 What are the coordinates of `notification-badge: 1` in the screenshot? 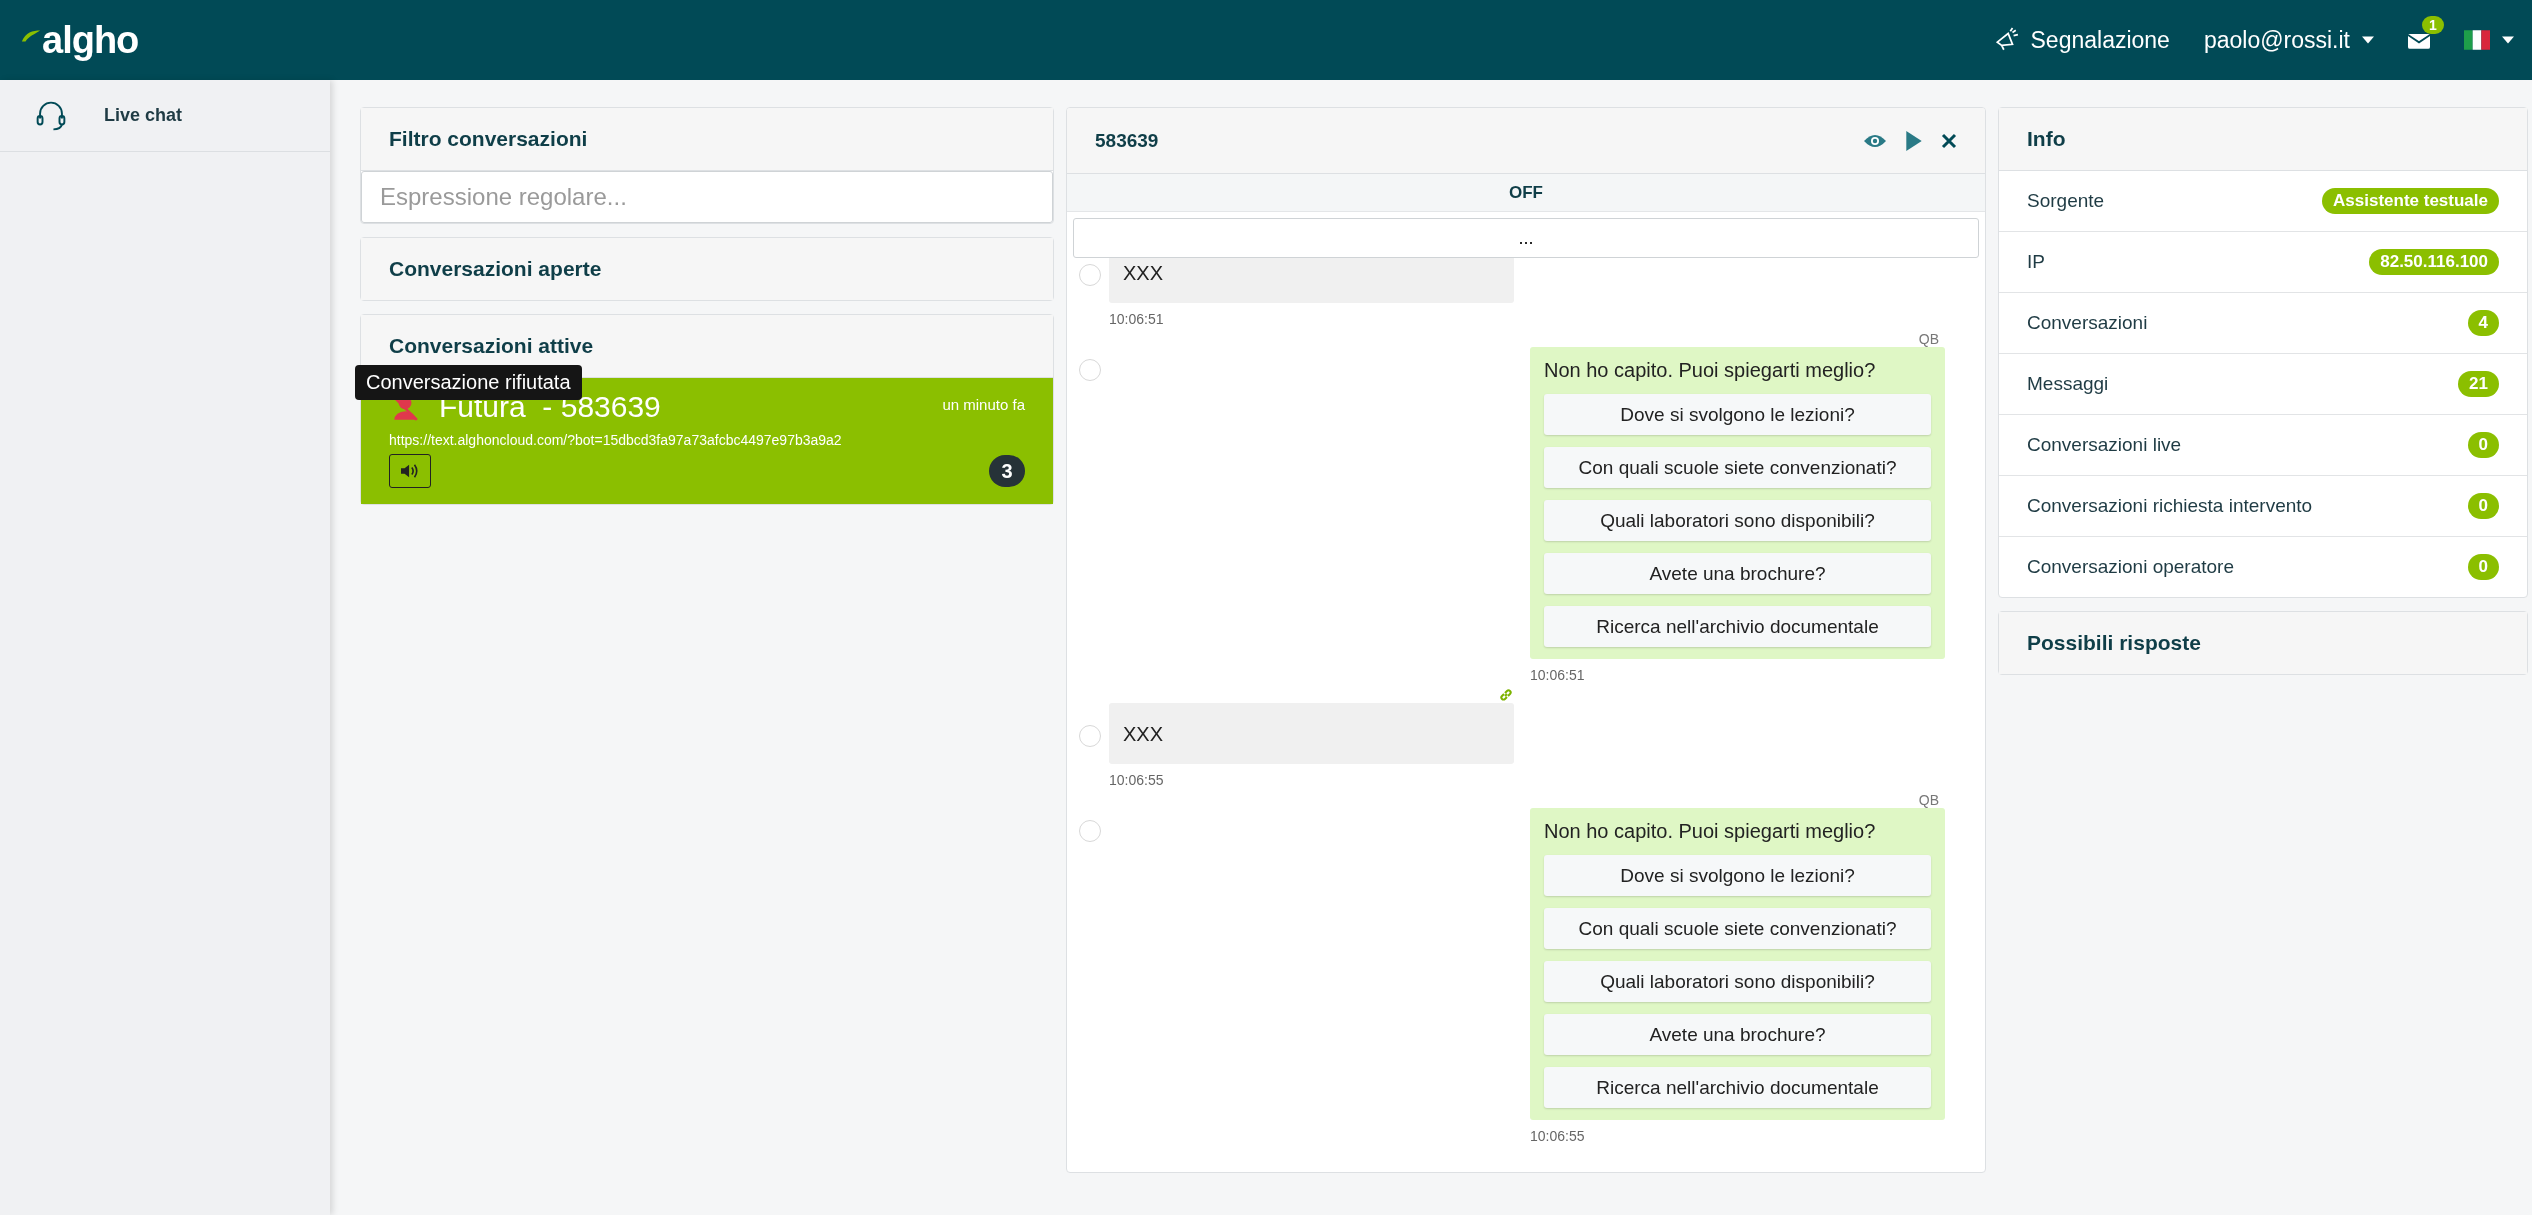 It's located at (2433, 24).